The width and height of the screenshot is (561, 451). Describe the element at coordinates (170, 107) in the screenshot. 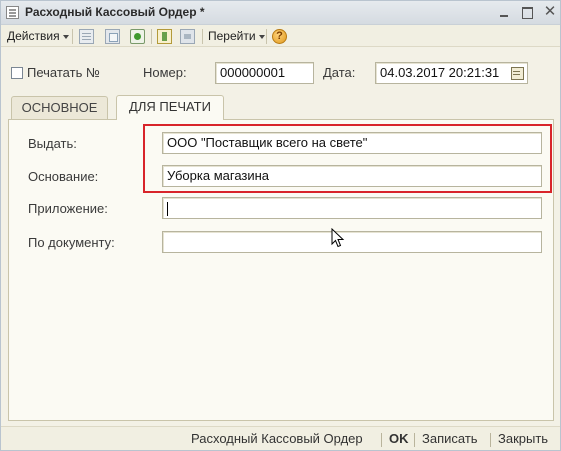

I see `tab-print: ДЛЯ ПЕЧАТИ` at that location.